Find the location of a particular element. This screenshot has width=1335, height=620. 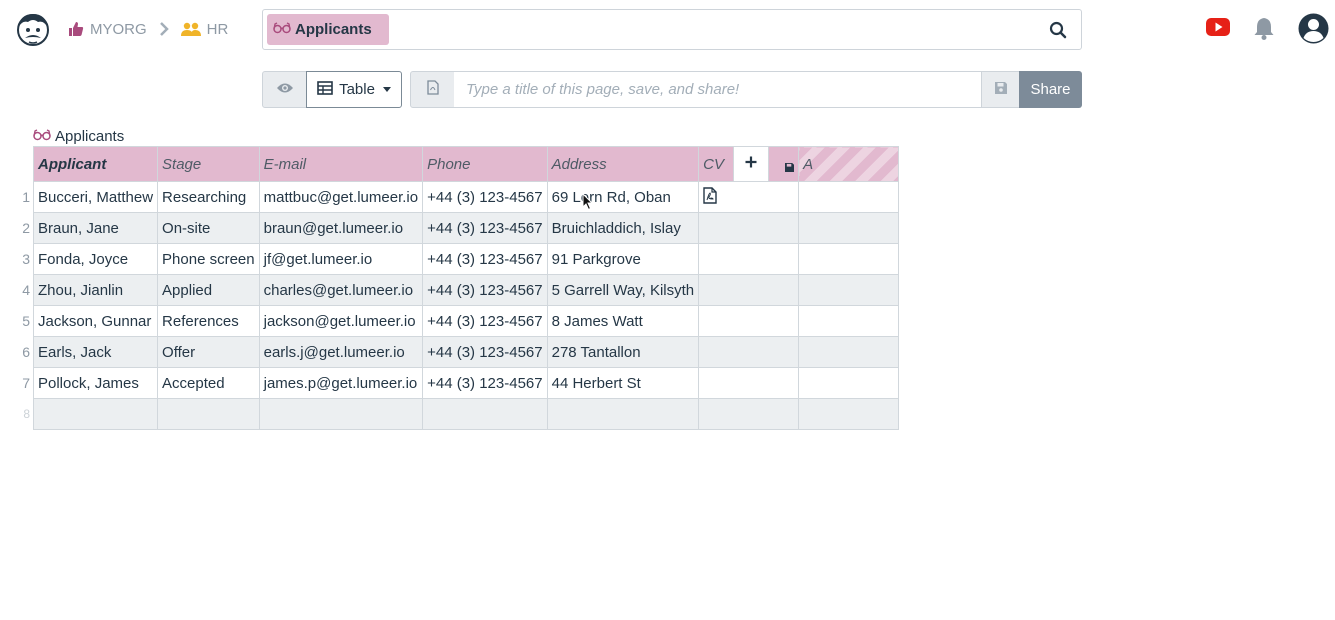

row-number: 8 is located at coordinates (26, 414).